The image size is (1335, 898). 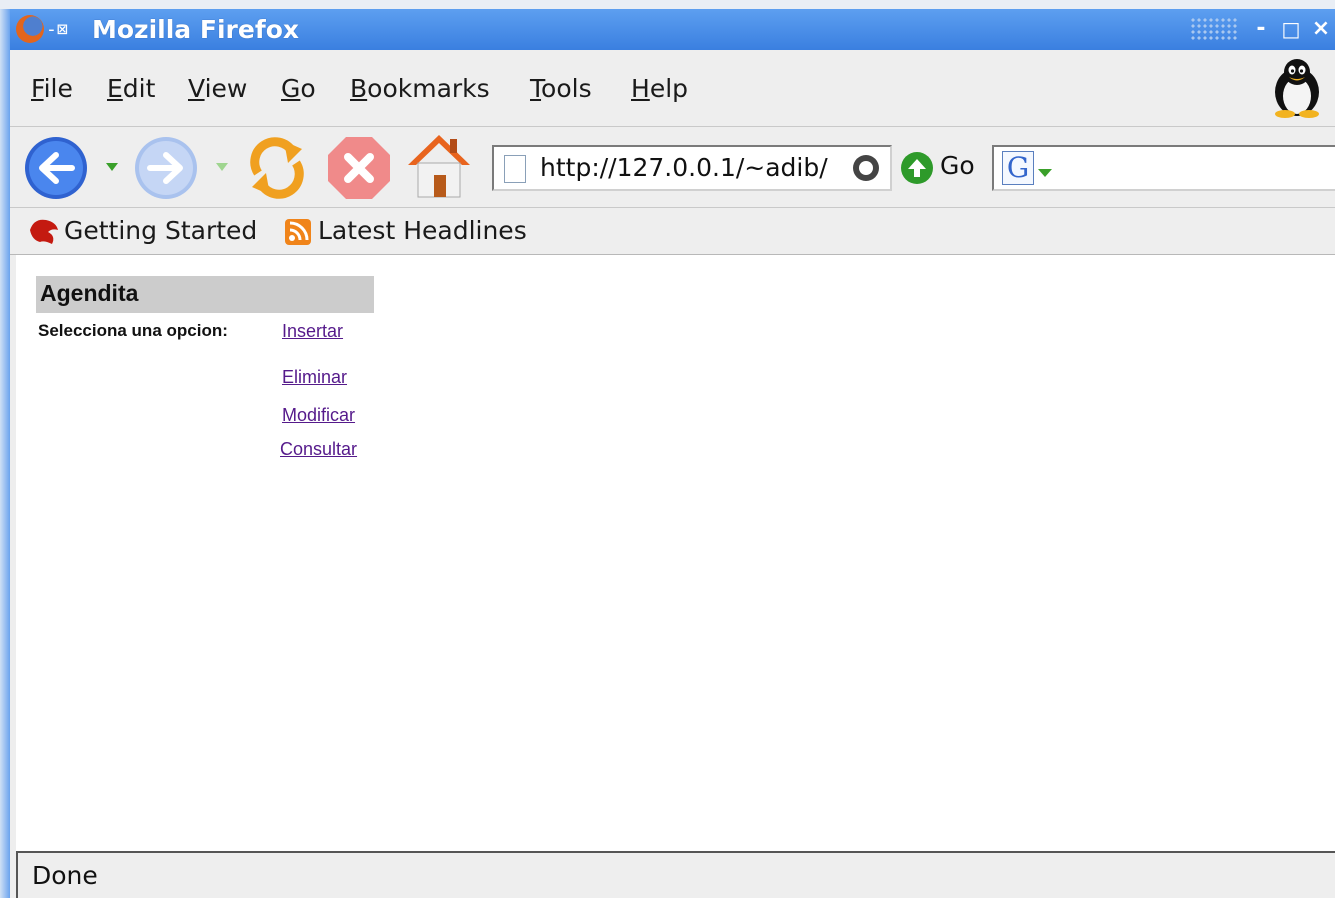 I want to click on firefox-bookmark-icon, so click(x=44, y=231).